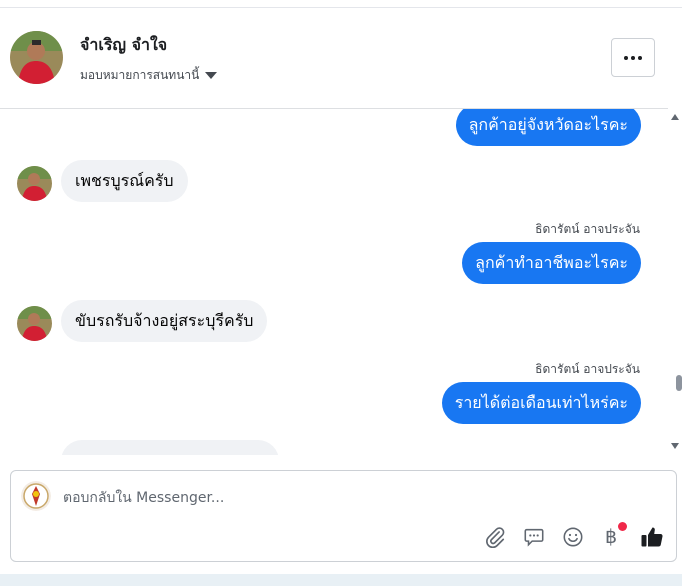  What do you see at coordinates (548, 127) in the screenshot?
I see `message-bubble-outgoing: ลูกค้าอยู่จังหวัดอะไรคะ` at bounding box center [548, 127].